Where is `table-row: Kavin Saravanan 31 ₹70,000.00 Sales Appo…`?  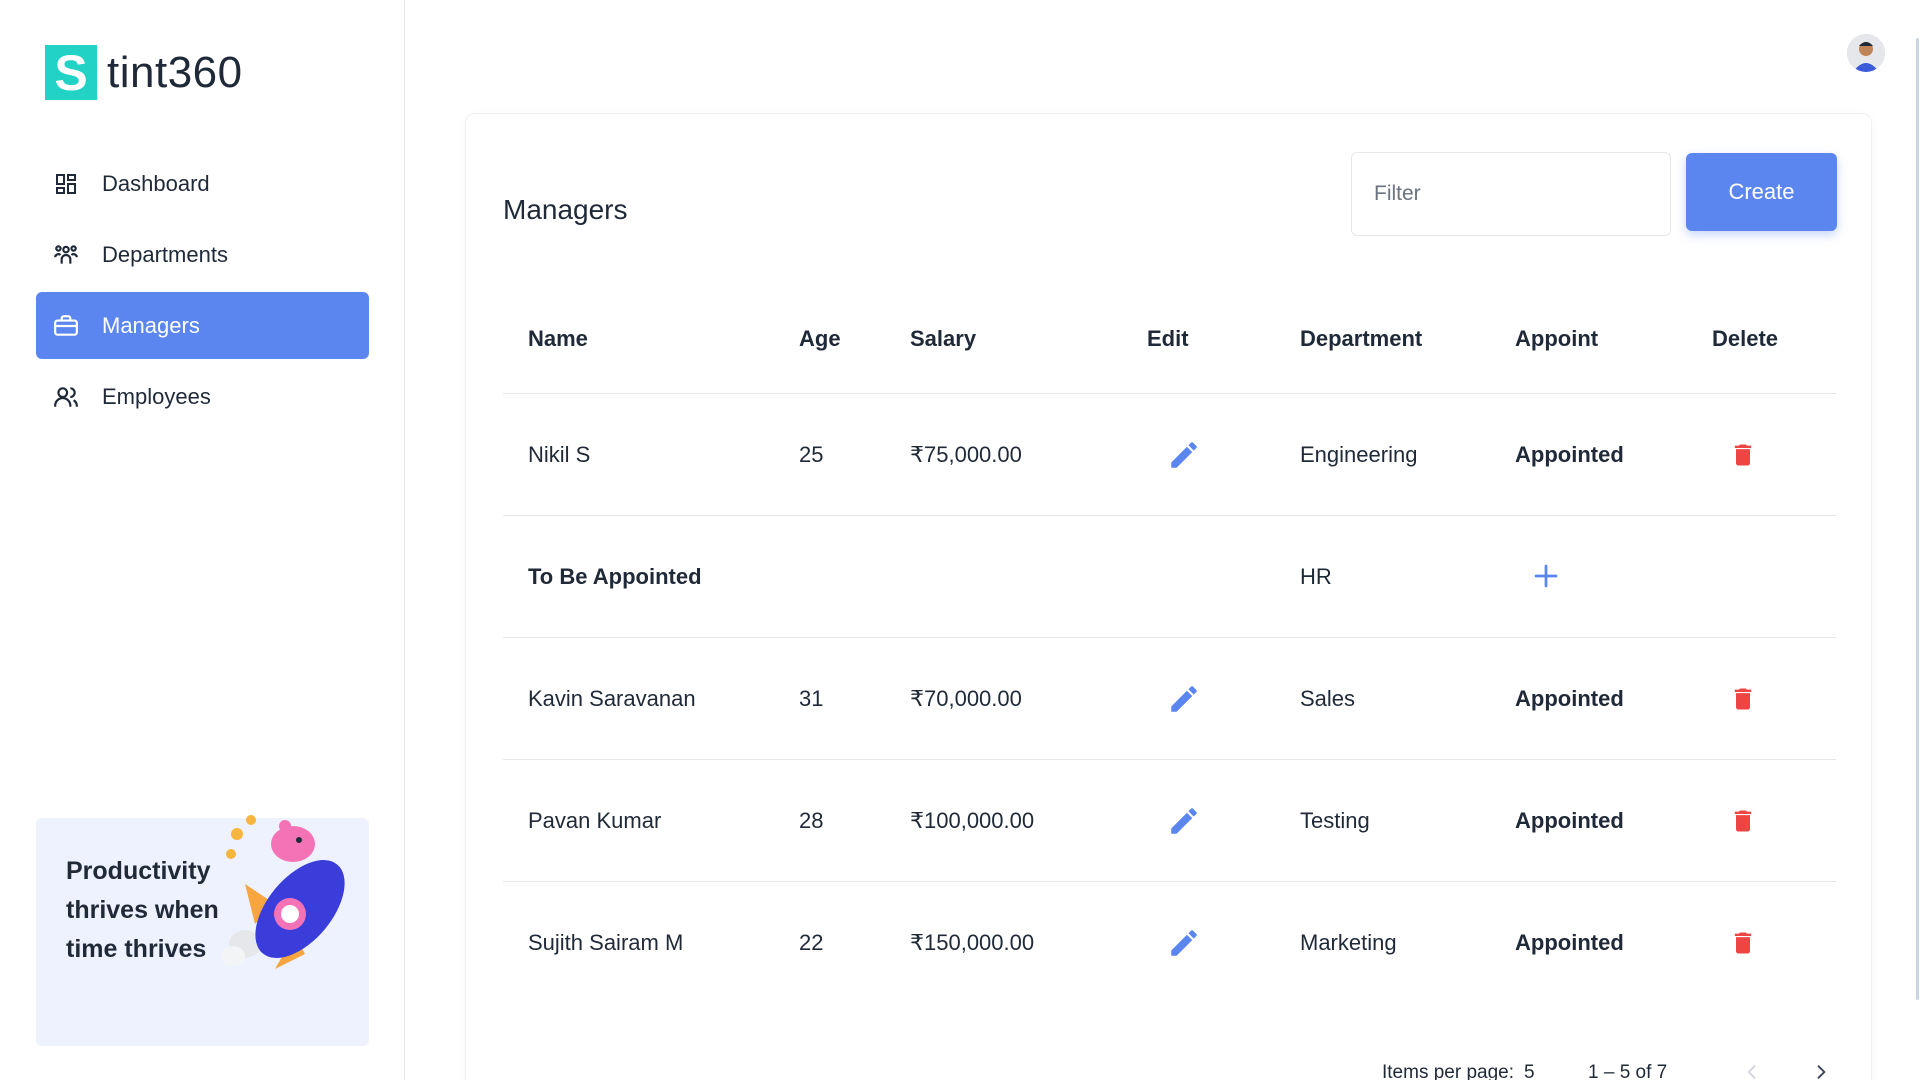 table-row: Kavin Saravanan 31 ₹70,000.00 Sales Appo… is located at coordinates (1169, 699).